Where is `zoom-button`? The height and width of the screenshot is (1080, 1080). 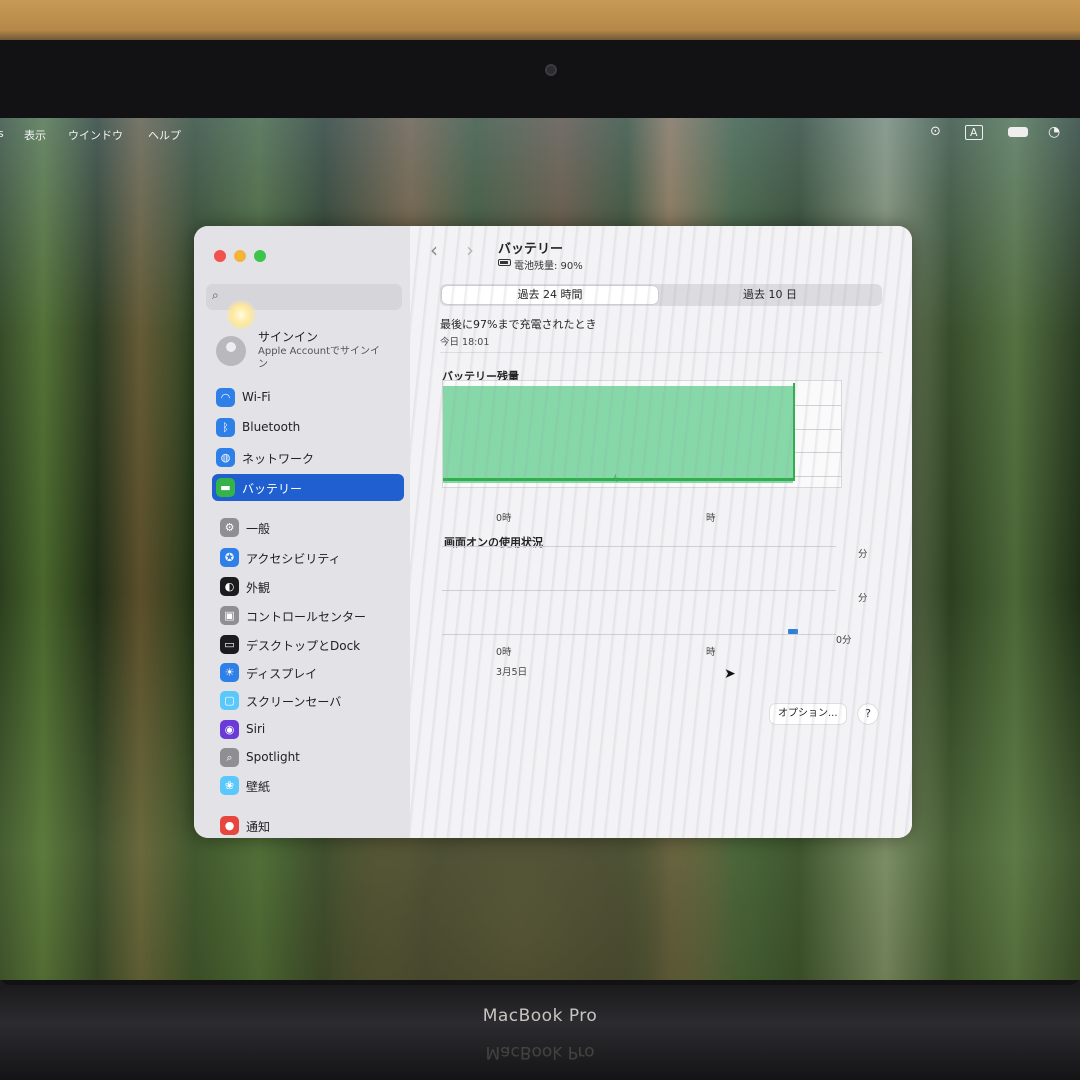 zoom-button is located at coordinates (260, 256).